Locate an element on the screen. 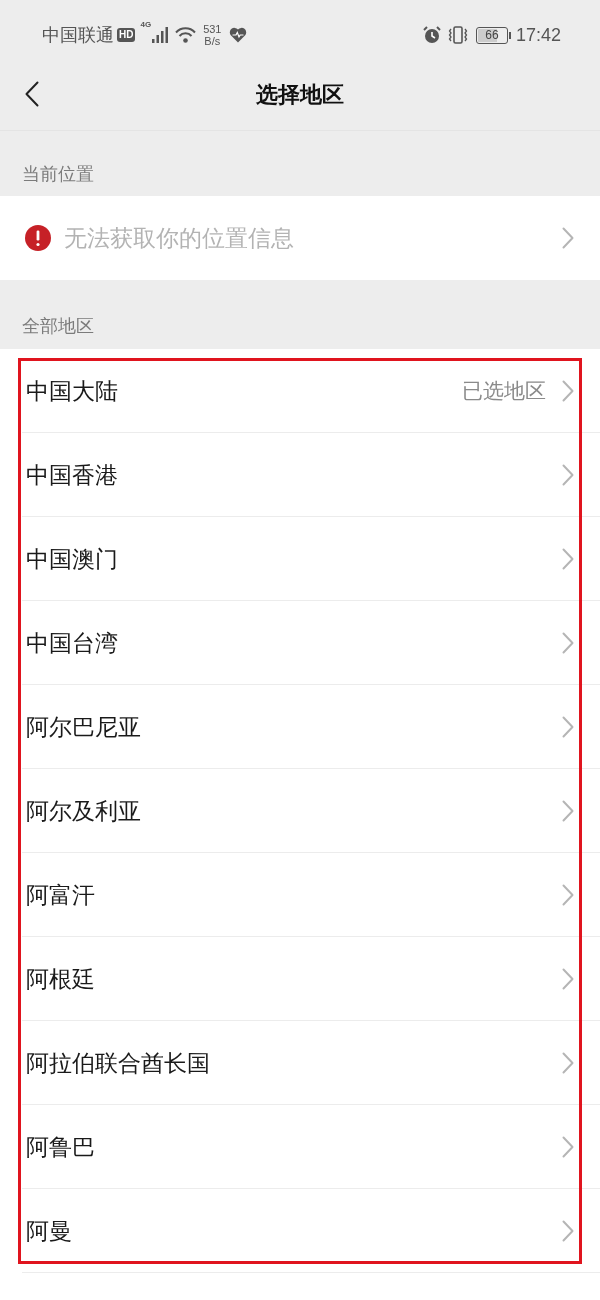 The image size is (600, 1300). vibrate-icon is located at coordinates (457, 35).